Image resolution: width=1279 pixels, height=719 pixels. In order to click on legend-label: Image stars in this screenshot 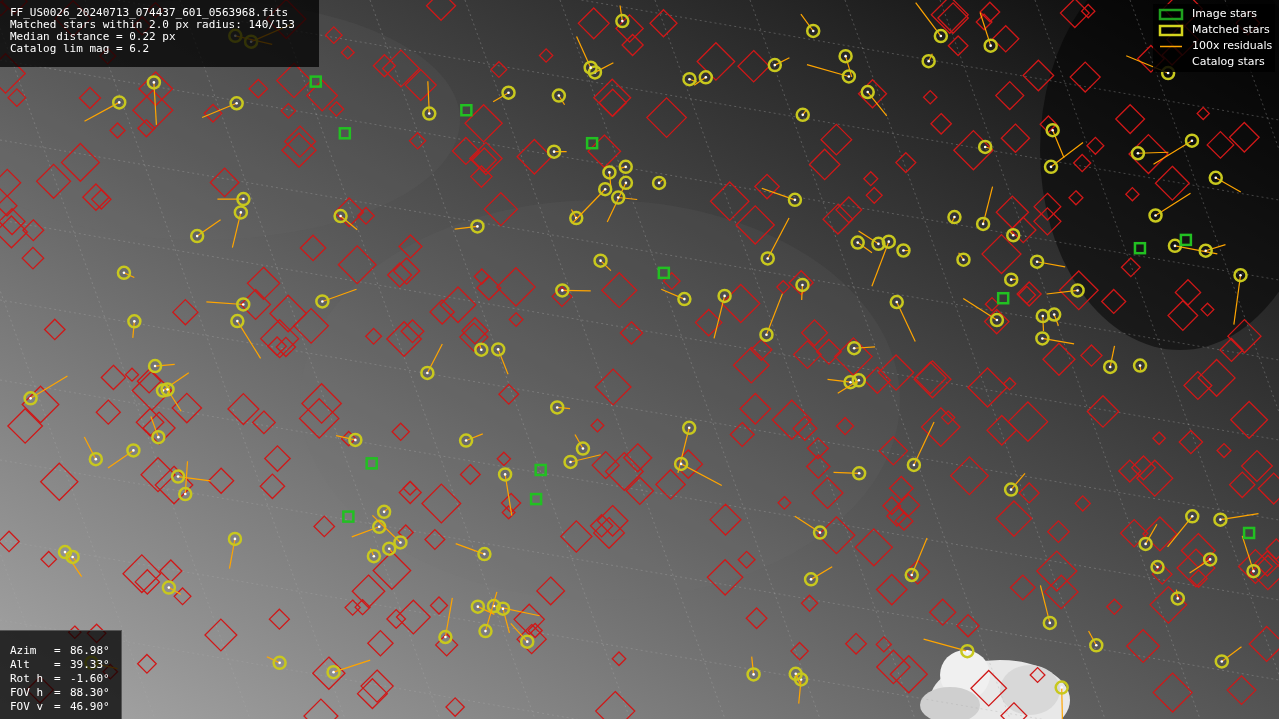, I will do `click(1224, 13)`.